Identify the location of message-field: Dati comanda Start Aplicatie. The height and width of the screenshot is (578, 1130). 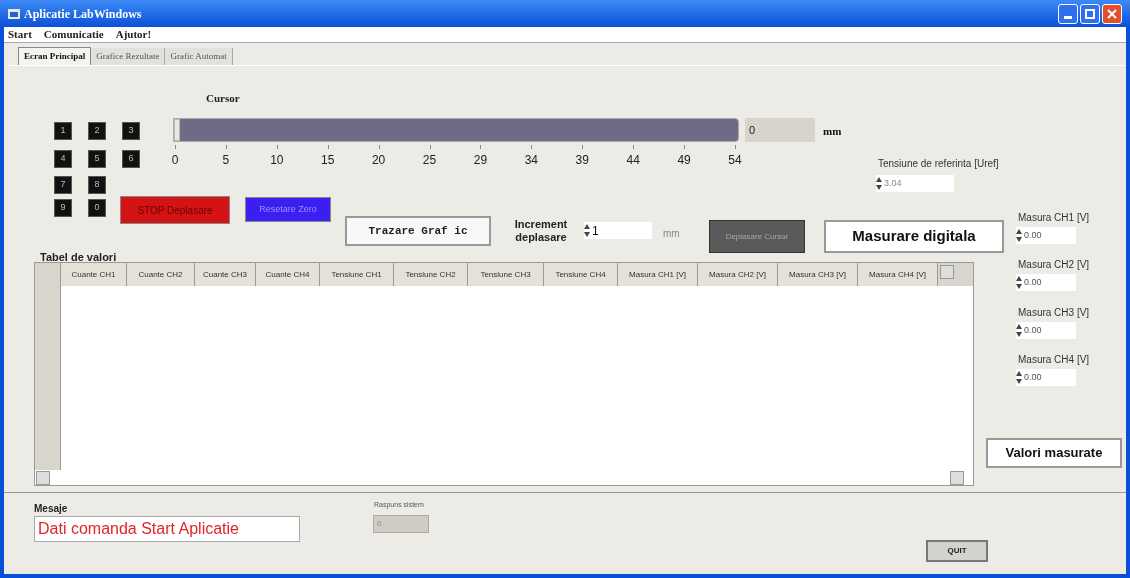
(167, 529).